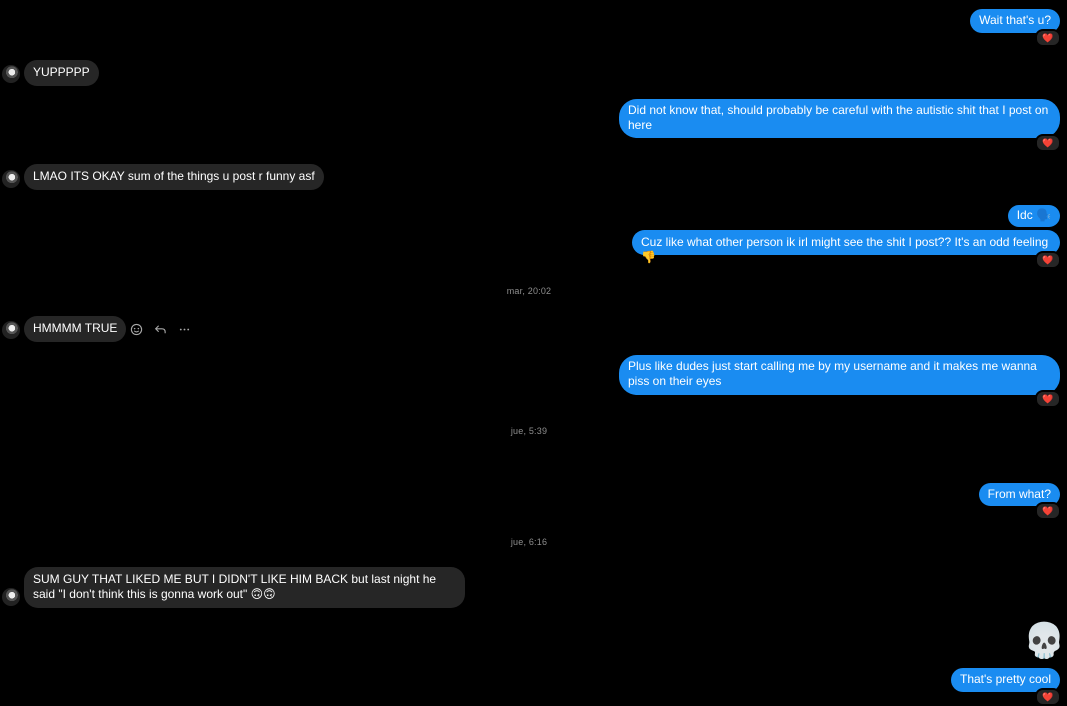  I want to click on timestamp: jue, 6:16, so click(529, 542).